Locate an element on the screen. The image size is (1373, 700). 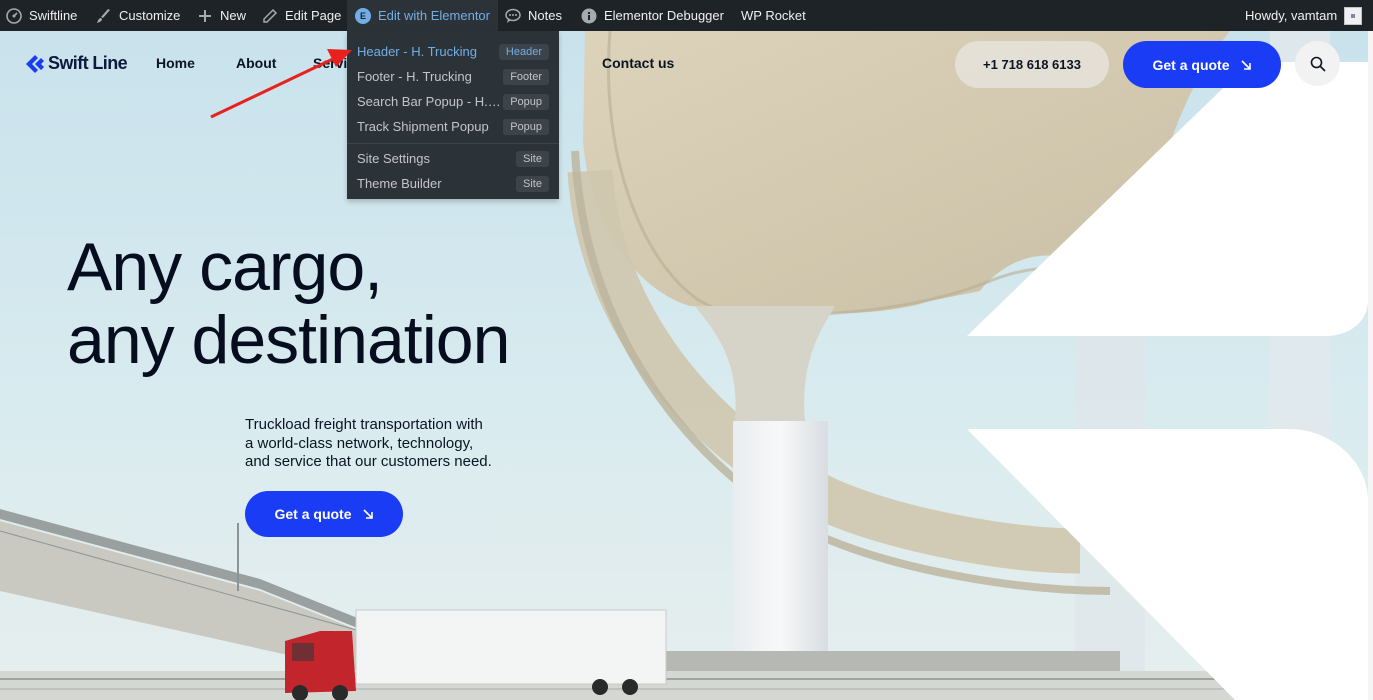
menu-item-theme-builder: Theme Builder Site is located at coordinates (453, 183).